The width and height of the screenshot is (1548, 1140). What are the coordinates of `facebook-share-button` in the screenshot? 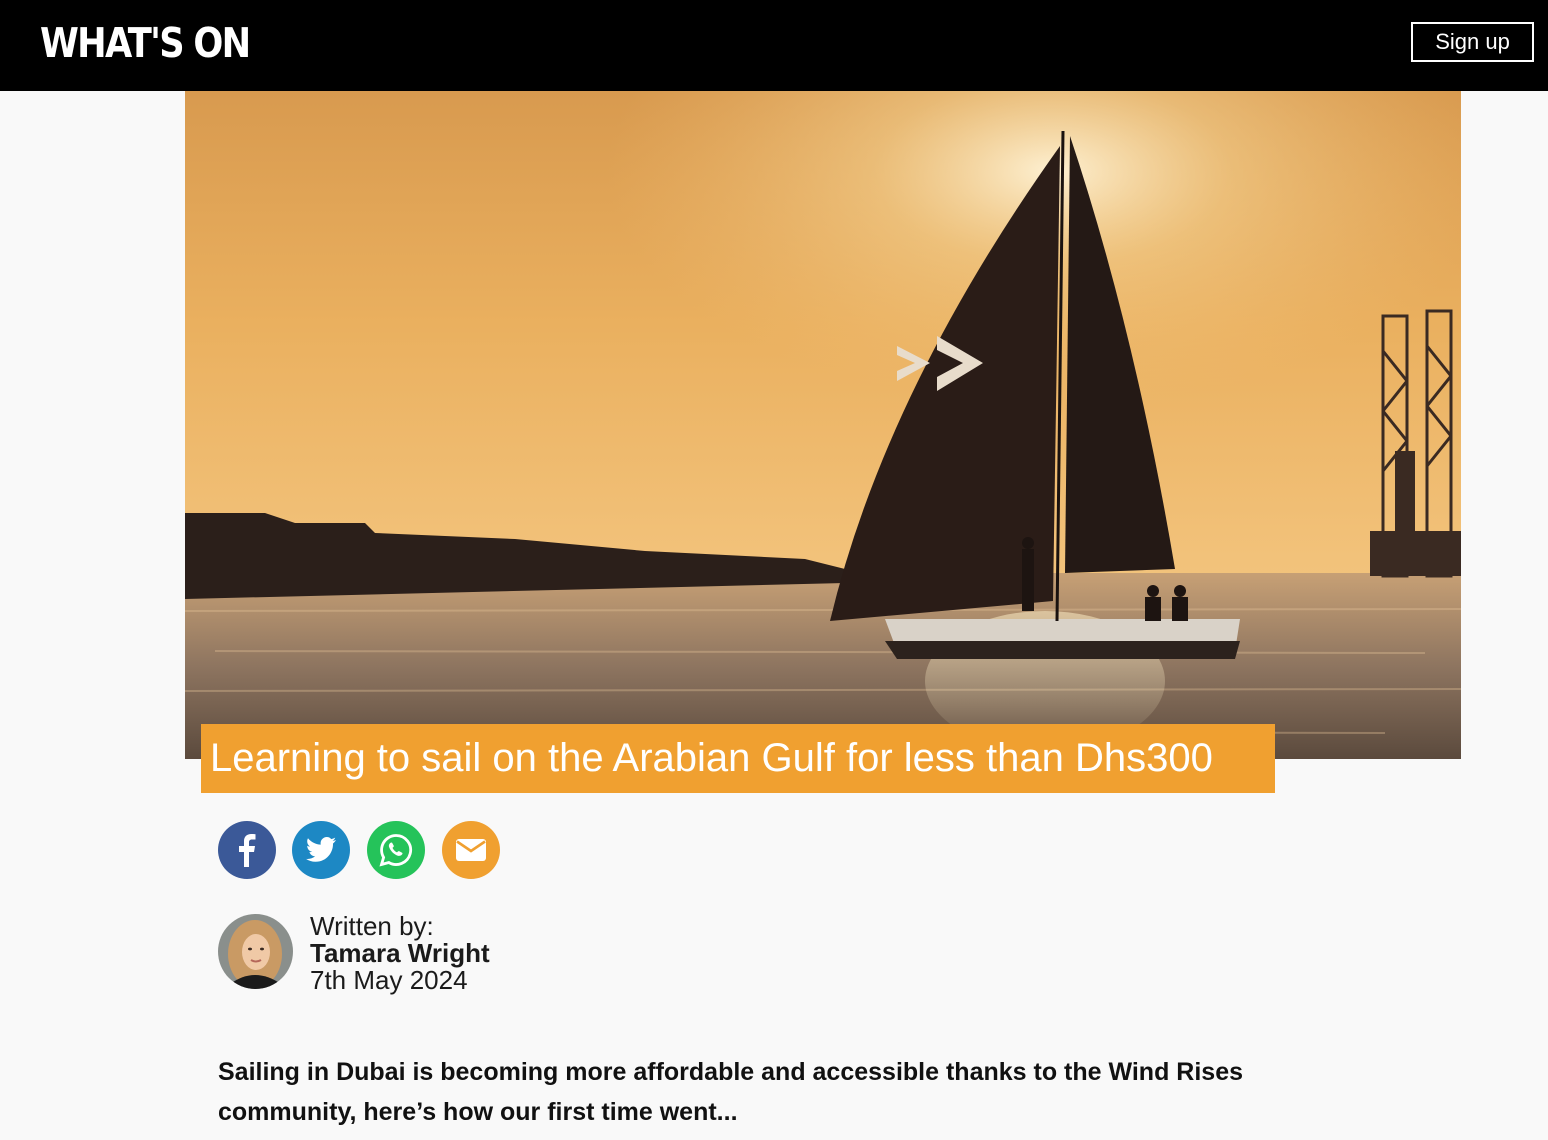 It's located at (247, 850).